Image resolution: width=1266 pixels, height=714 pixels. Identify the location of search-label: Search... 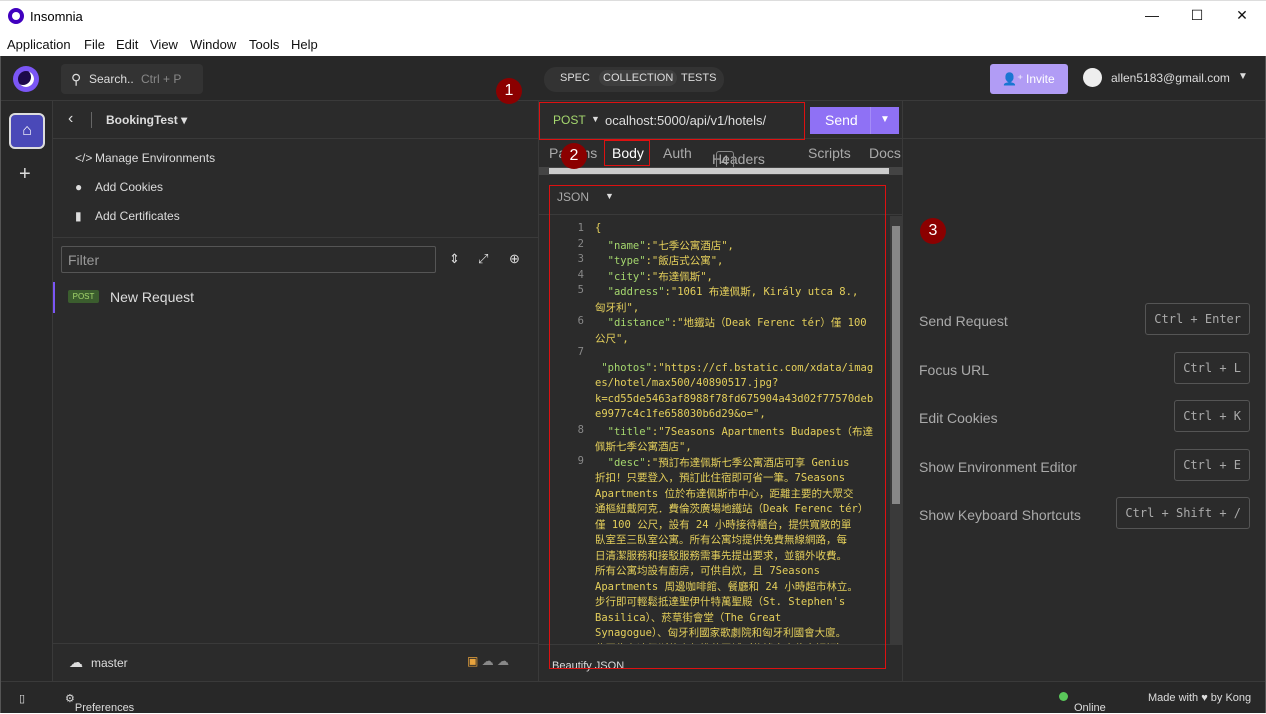
(111, 79).